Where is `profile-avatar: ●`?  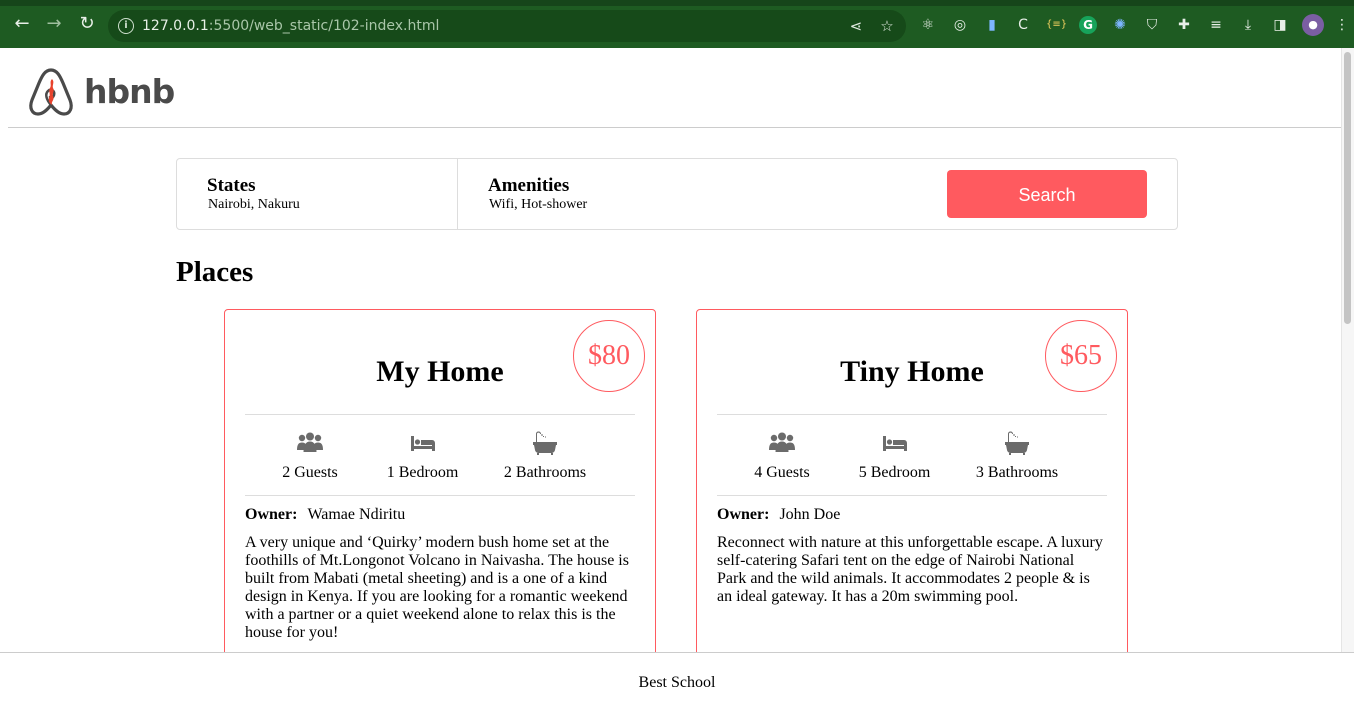 profile-avatar: ● is located at coordinates (1313, 25).